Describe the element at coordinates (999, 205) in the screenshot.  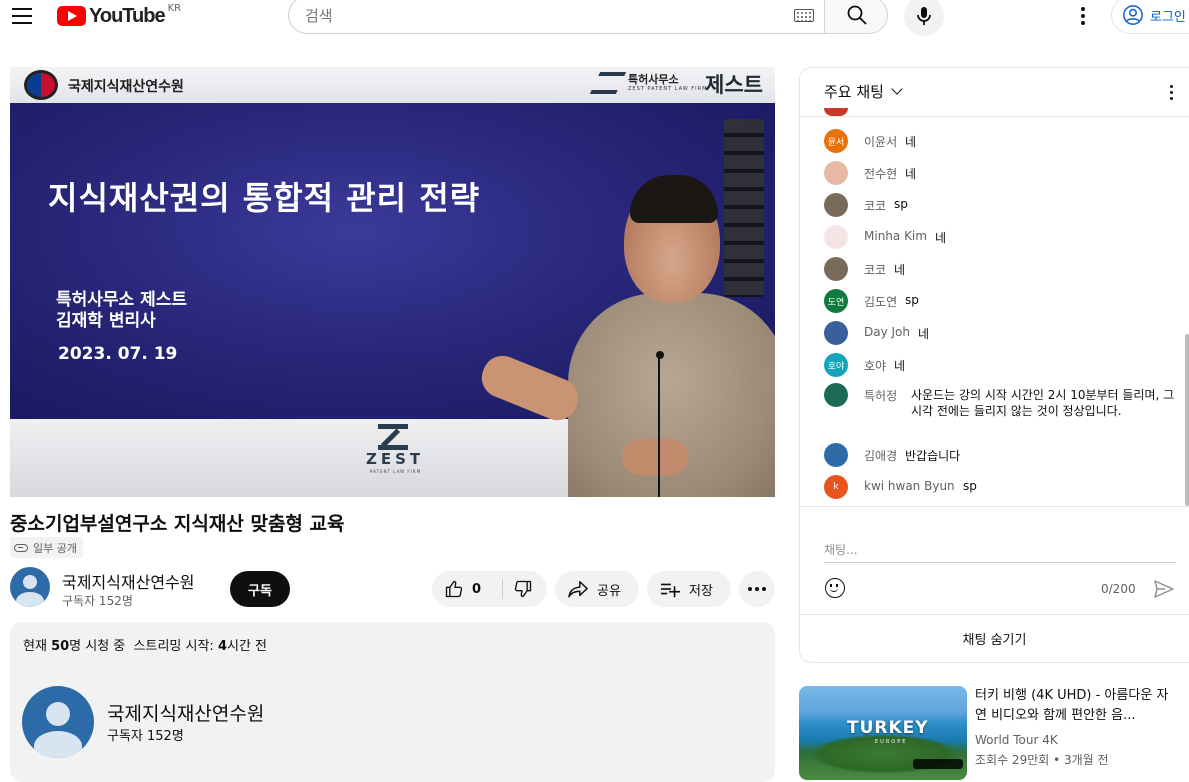
I see `chat-message: 코코 sp` at that location.